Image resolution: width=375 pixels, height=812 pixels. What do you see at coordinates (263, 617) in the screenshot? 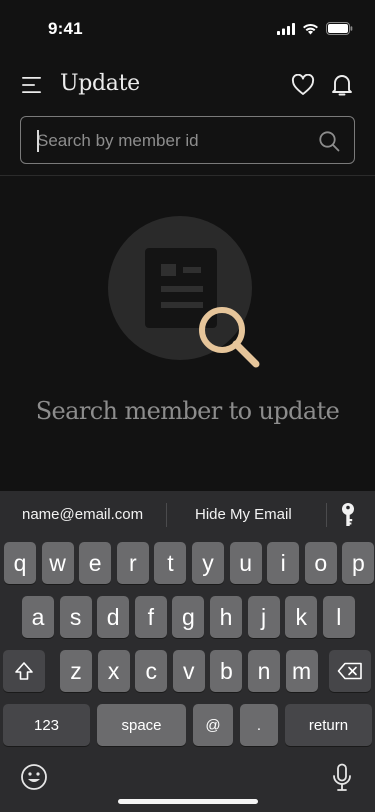
I see `key-j: j` at bounding box center [263, 617].